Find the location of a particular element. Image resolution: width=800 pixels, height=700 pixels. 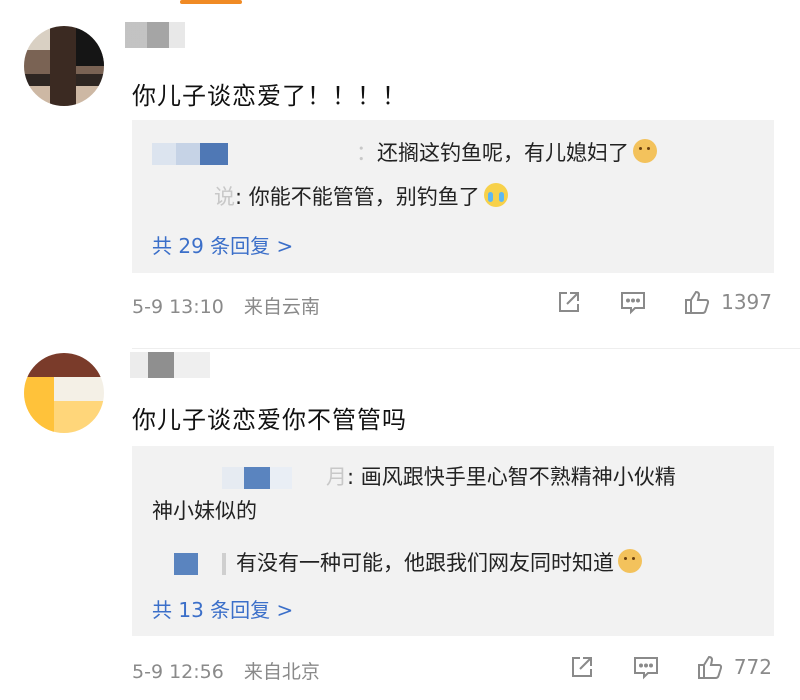

comment-actions: 772 is located at coordinates (652, 667).